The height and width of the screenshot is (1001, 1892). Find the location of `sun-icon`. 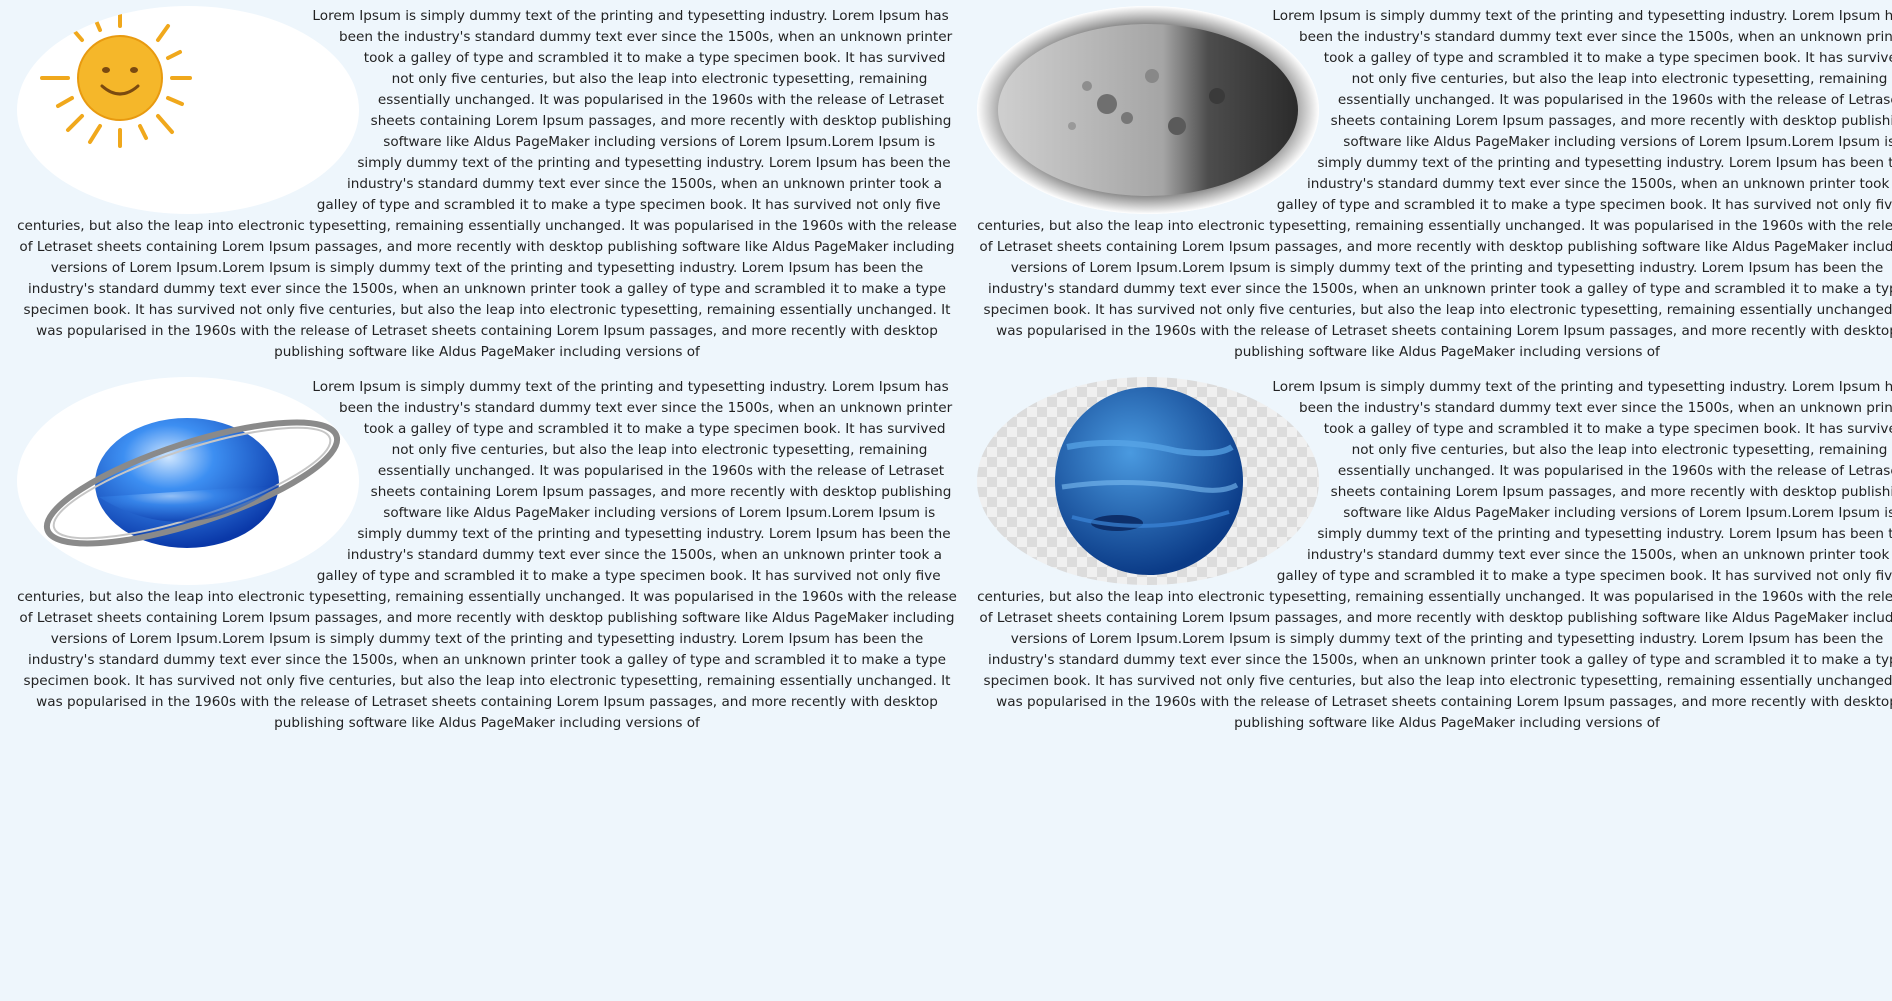

sun-icon is located at coordinates (116, 79).